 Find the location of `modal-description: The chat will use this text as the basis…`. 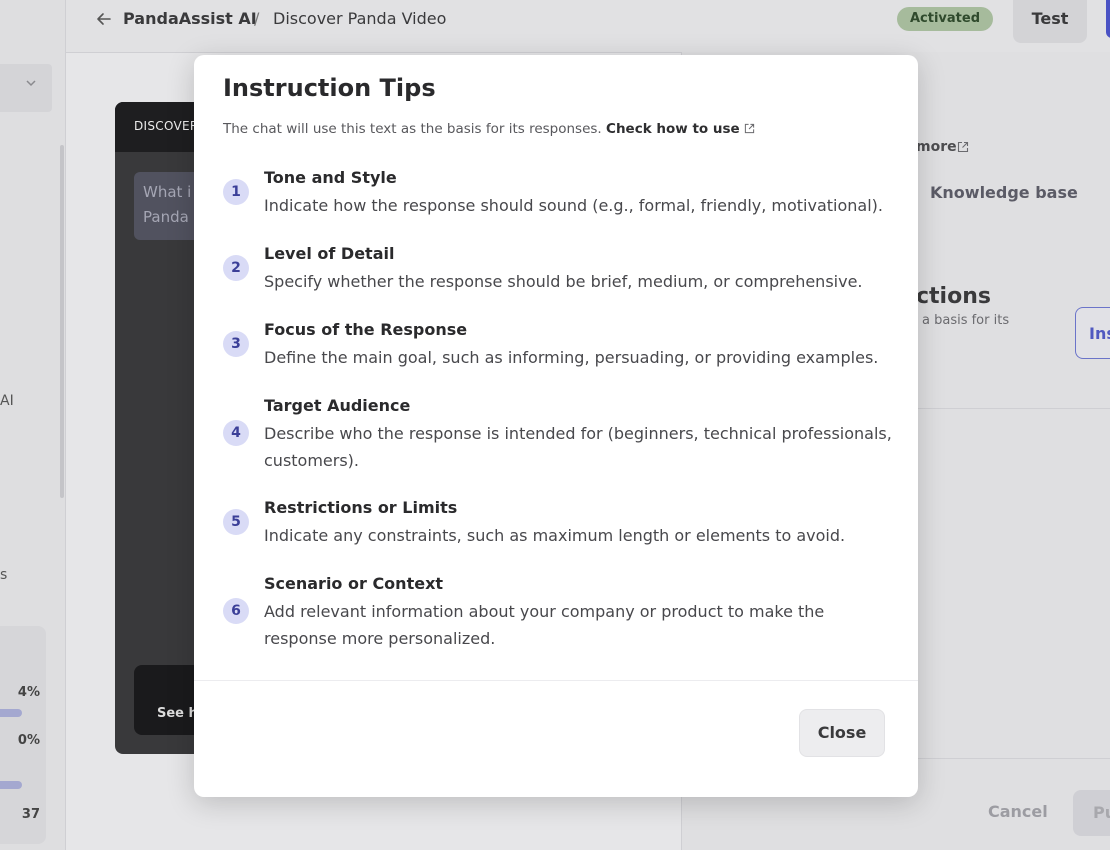

modal-description: The chat will use this text as the basis… is located at coordinates (489, 129).